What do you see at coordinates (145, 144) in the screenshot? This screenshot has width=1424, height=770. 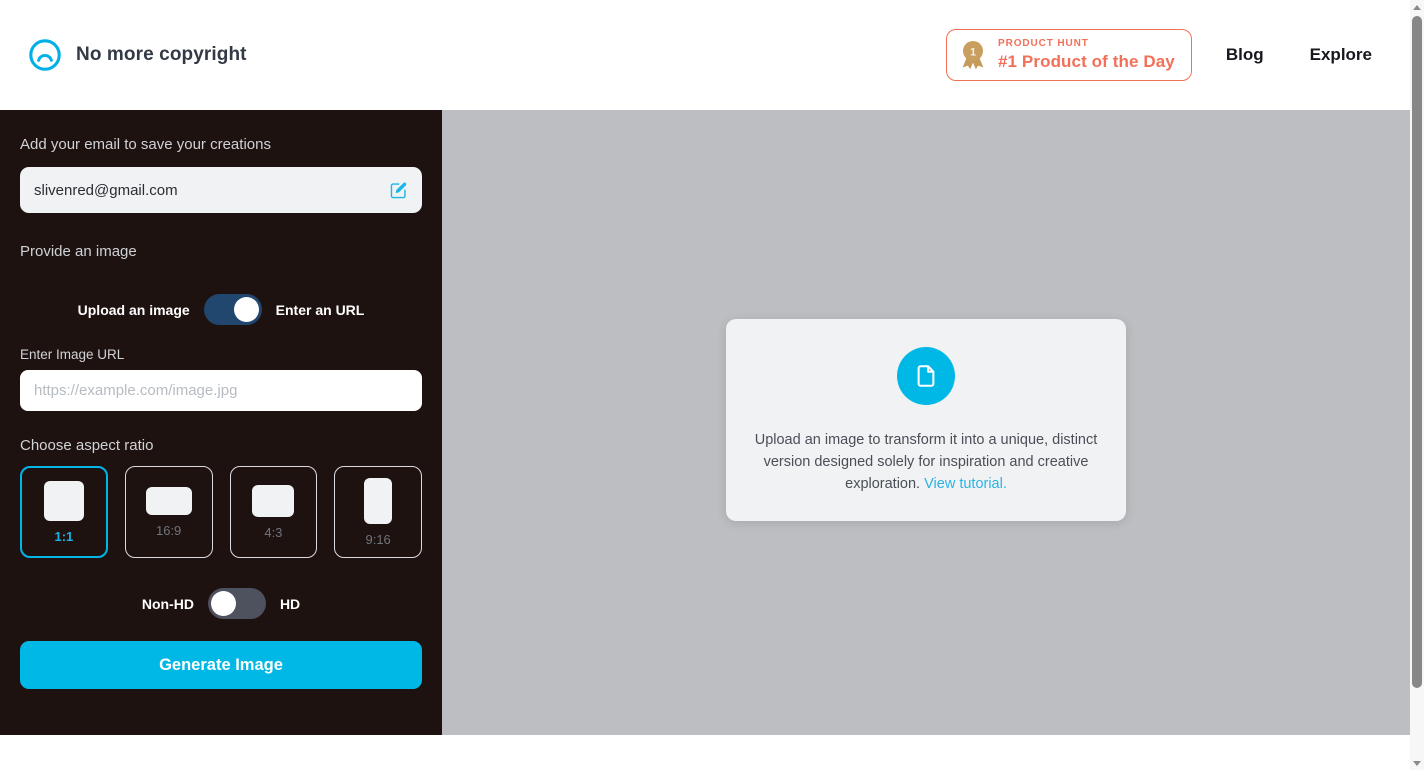 I see `email-section-label: Add your email to save your creations` at bounding box center [145, 144].